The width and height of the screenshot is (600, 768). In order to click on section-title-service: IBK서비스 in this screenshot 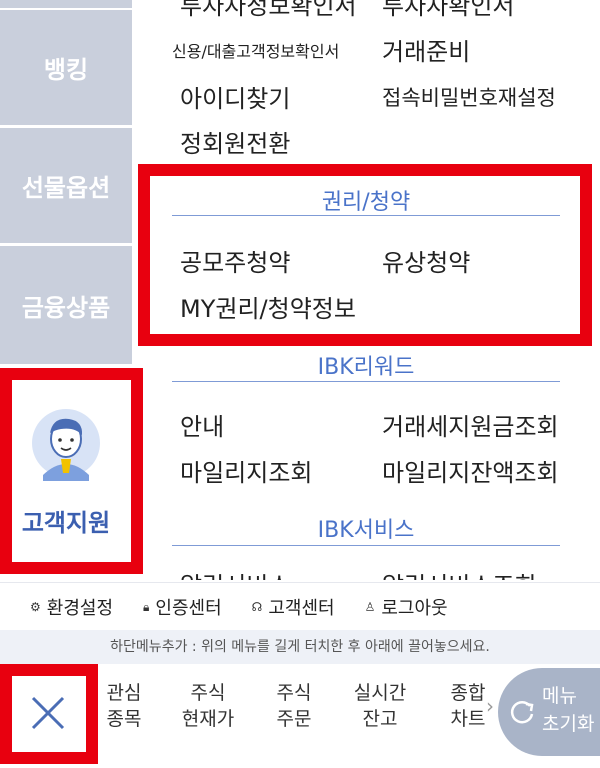, I will do `click(366, 530)`.